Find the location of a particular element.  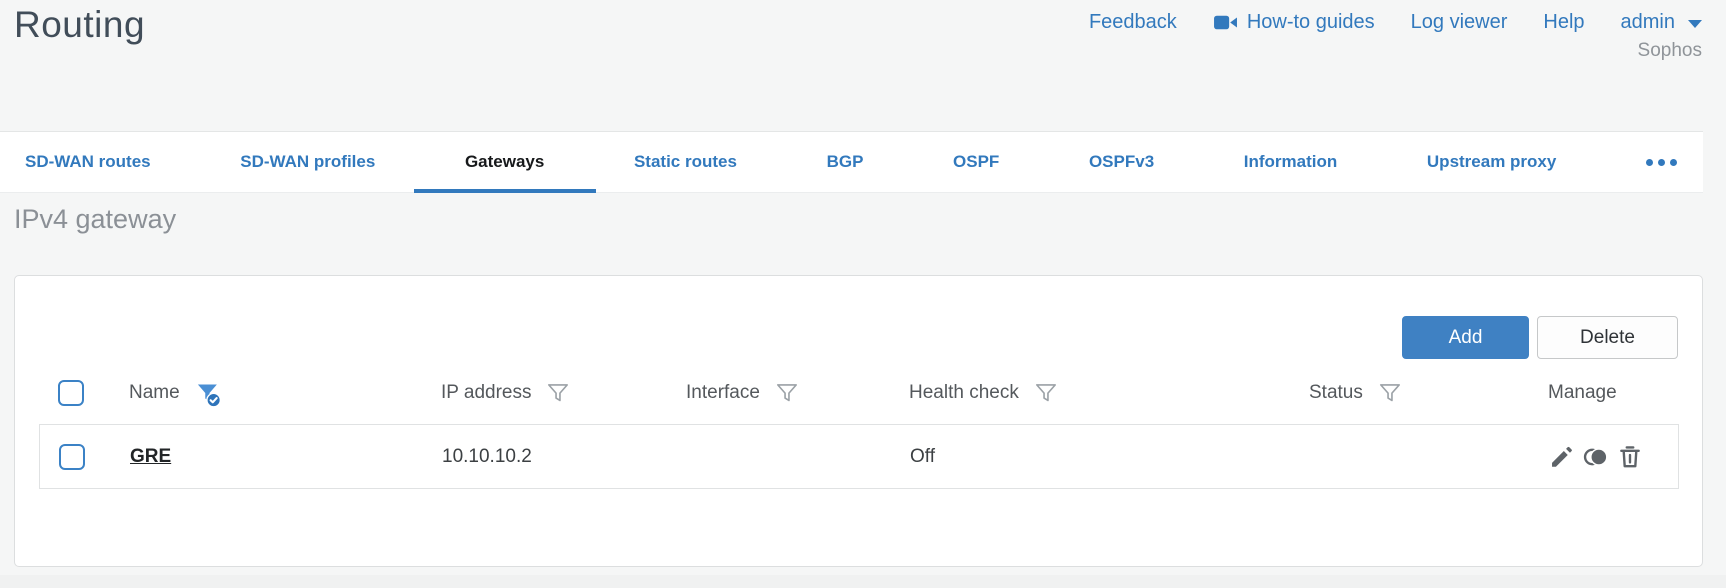

table-row: GRE 10.10.10.2 Off is located at coordinates (859, 456).